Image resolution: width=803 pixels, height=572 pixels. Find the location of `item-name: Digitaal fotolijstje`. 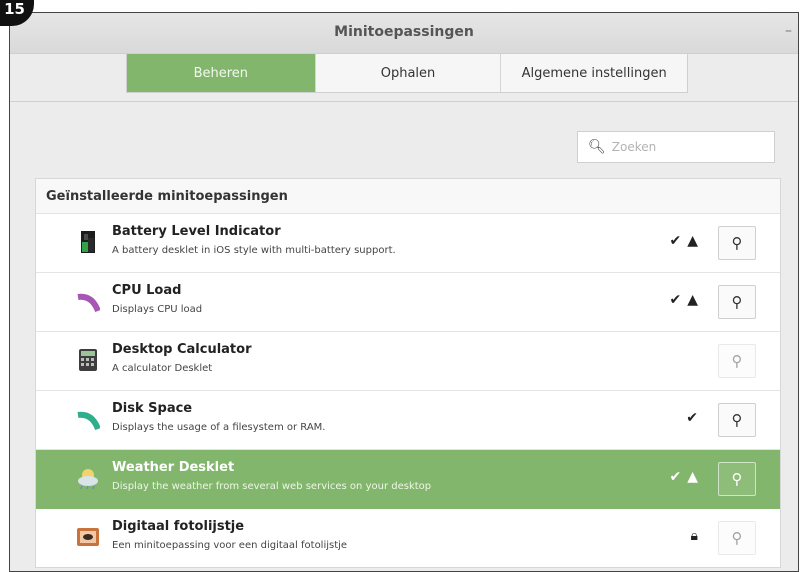

item-name: Digitaal fotolijstje is located at coordinates (178, 526).